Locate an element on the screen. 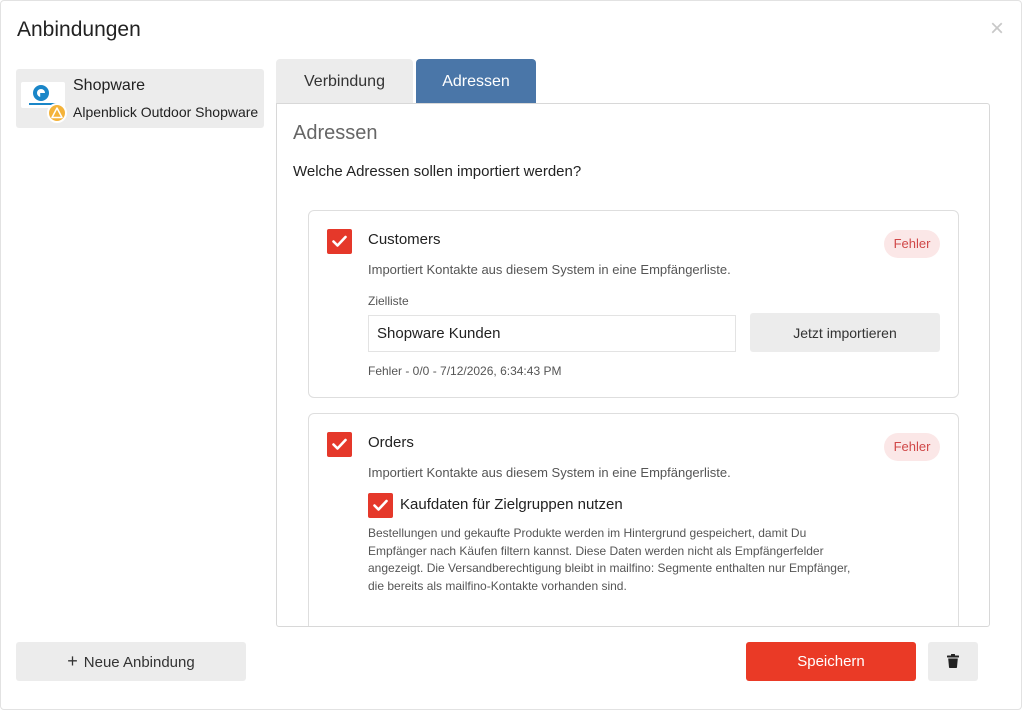  connection-name: Shopware is located at coordinates (109, 85).